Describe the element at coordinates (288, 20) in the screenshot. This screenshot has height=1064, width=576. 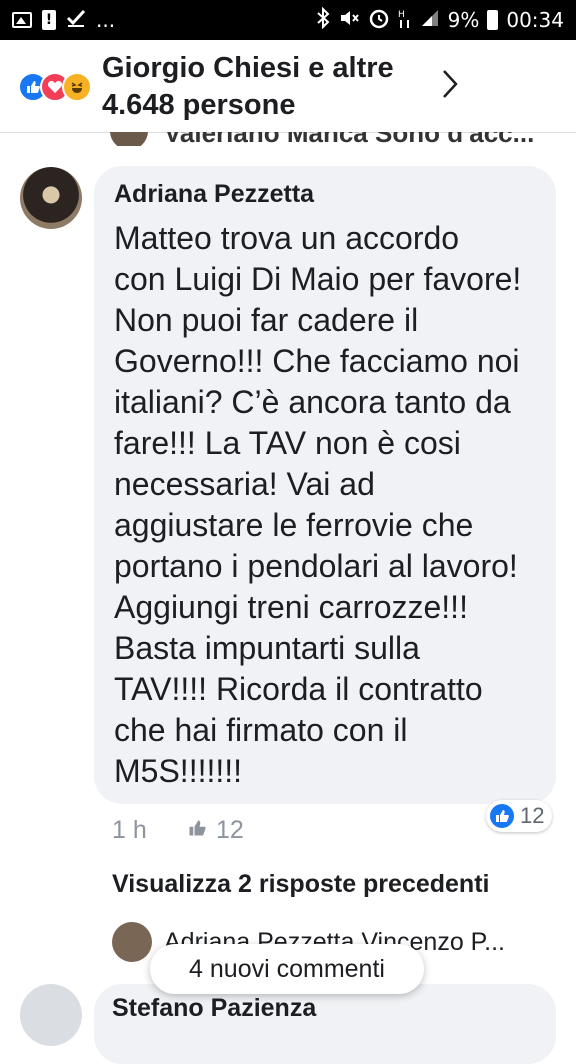
I see `status-bar: ! ... H 9% 00:34` at that location.